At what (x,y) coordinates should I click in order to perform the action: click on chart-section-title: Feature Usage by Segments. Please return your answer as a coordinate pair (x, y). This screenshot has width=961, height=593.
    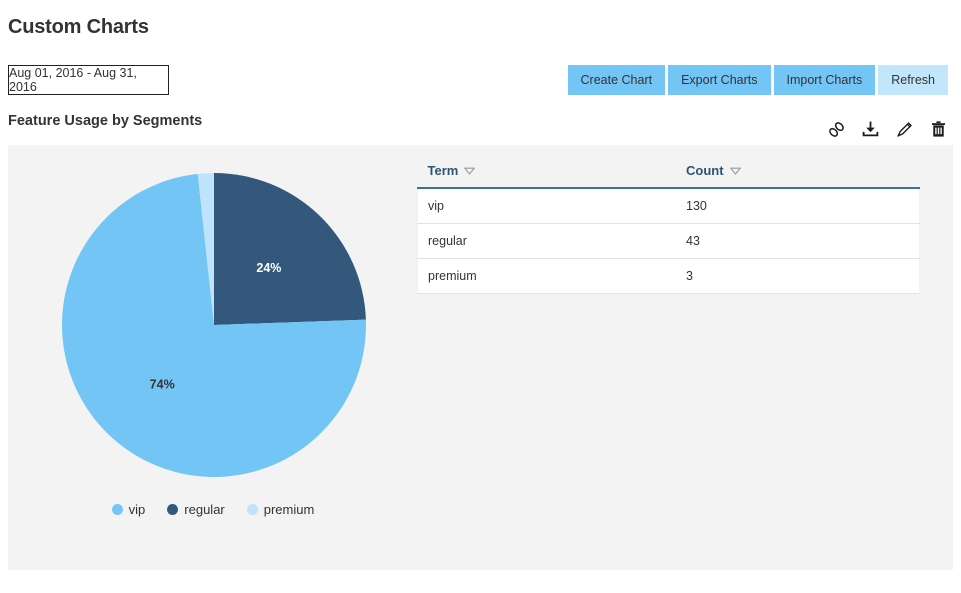
    Looking at the image, I should click on (105, 121).